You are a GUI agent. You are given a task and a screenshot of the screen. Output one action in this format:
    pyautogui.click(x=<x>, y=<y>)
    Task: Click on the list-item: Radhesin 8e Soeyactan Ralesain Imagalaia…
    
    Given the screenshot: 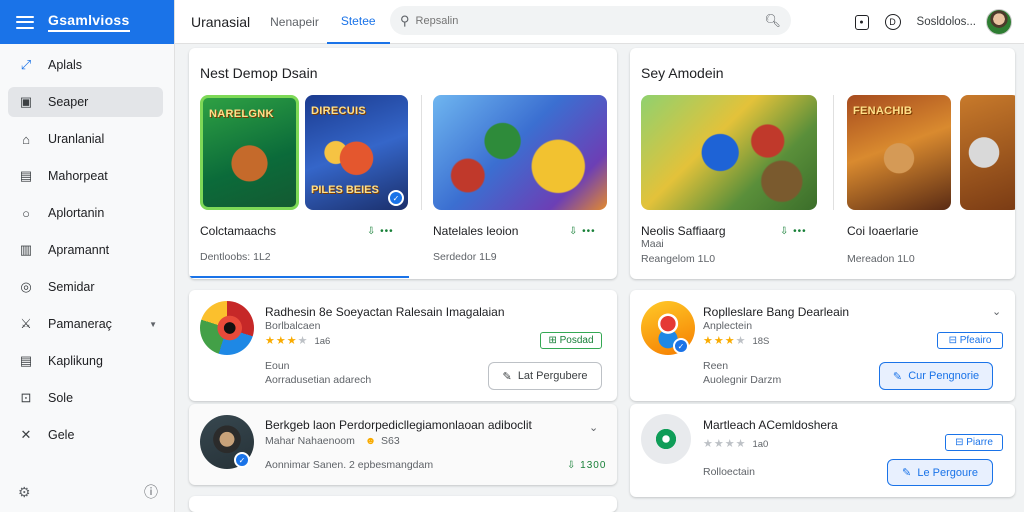 What is the action you would take?
    pyautogui.click(x=403, y=345)
    